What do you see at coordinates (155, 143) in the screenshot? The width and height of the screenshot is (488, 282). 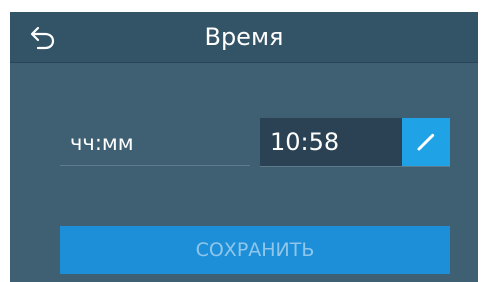 I see `time-format-label: чч:мм` at bounding box center [155, 143].